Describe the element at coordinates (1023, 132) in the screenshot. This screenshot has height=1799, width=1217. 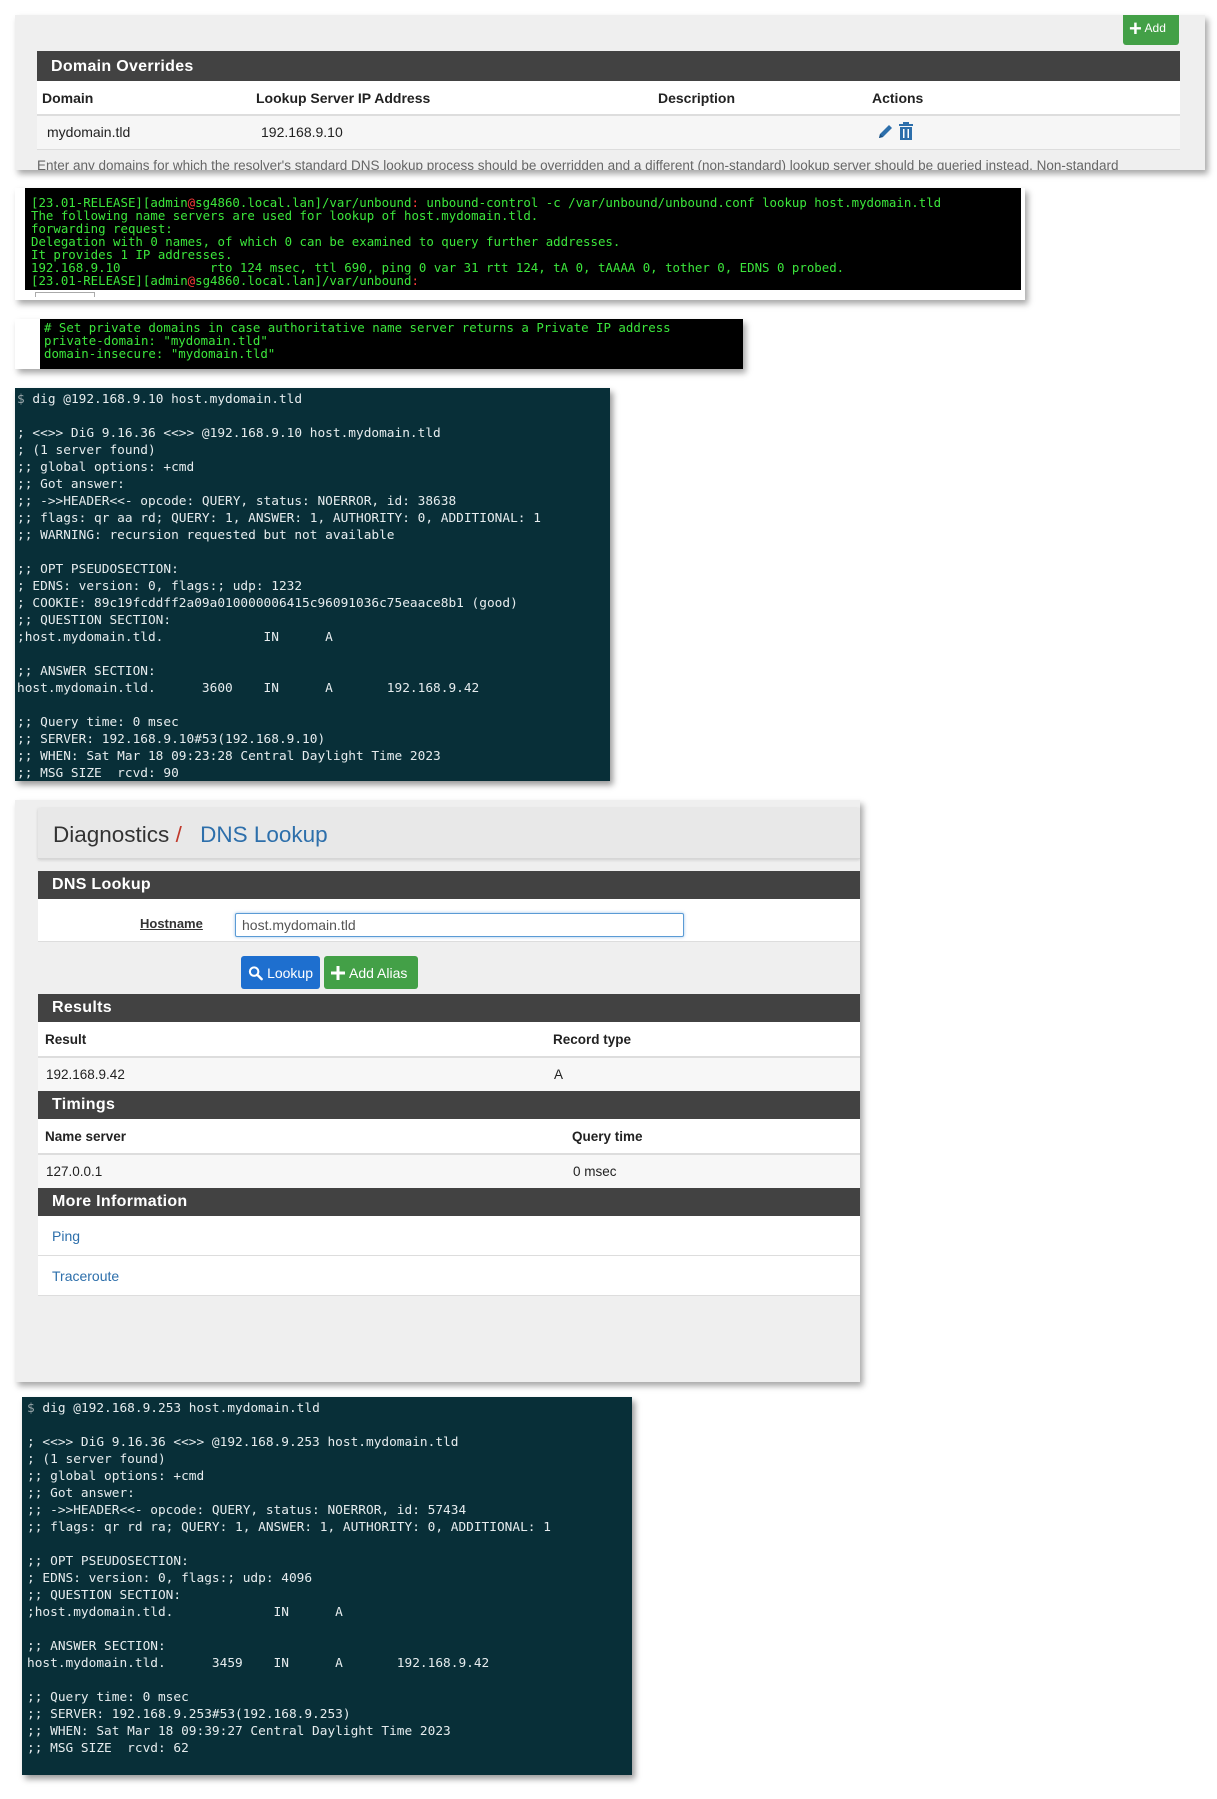
I see `override-actions` at that location.